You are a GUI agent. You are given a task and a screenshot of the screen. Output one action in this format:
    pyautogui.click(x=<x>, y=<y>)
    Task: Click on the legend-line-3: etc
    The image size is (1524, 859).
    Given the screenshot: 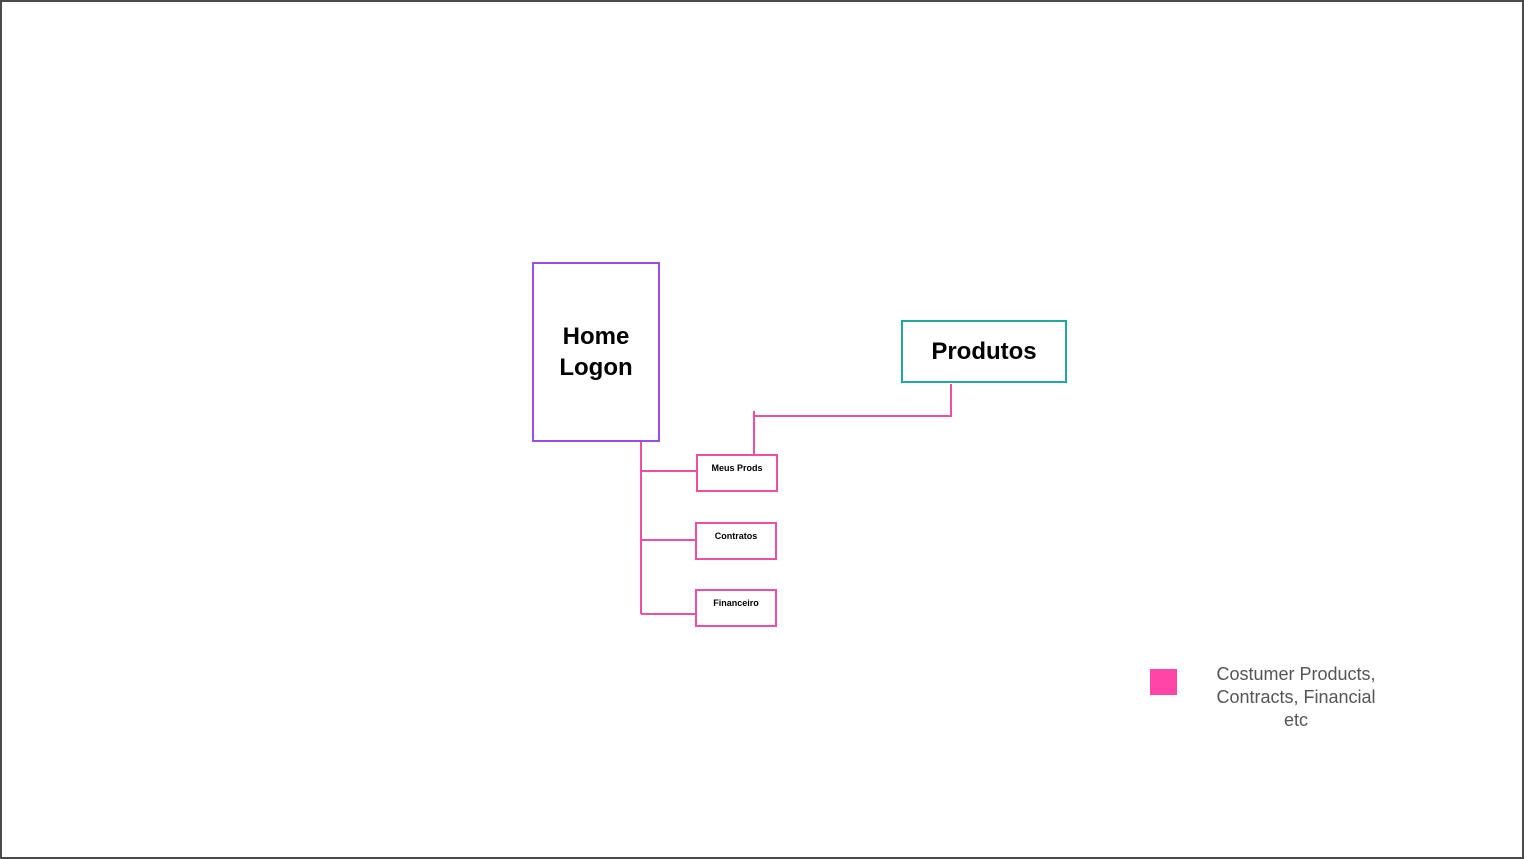 What is the action you would take?
    pyautogui.click(x=1295, y=720)
    